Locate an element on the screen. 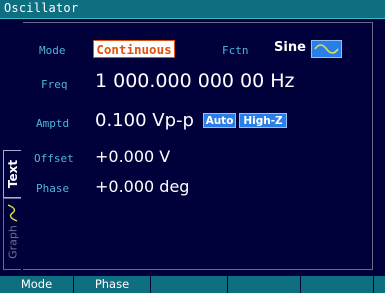  offset-label: Offset is located at coordinates (54, 158).